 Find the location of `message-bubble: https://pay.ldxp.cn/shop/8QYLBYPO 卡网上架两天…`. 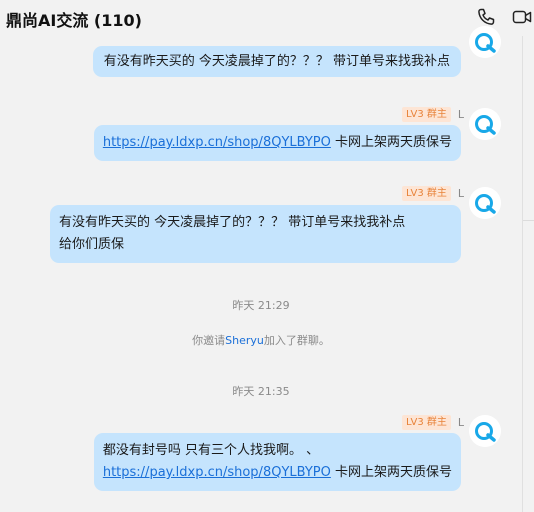

message-bubble: https://pay.ldxp.cn/shop/8QYLBYPO 卡网上架两天… is located at coordinates (277, 143).